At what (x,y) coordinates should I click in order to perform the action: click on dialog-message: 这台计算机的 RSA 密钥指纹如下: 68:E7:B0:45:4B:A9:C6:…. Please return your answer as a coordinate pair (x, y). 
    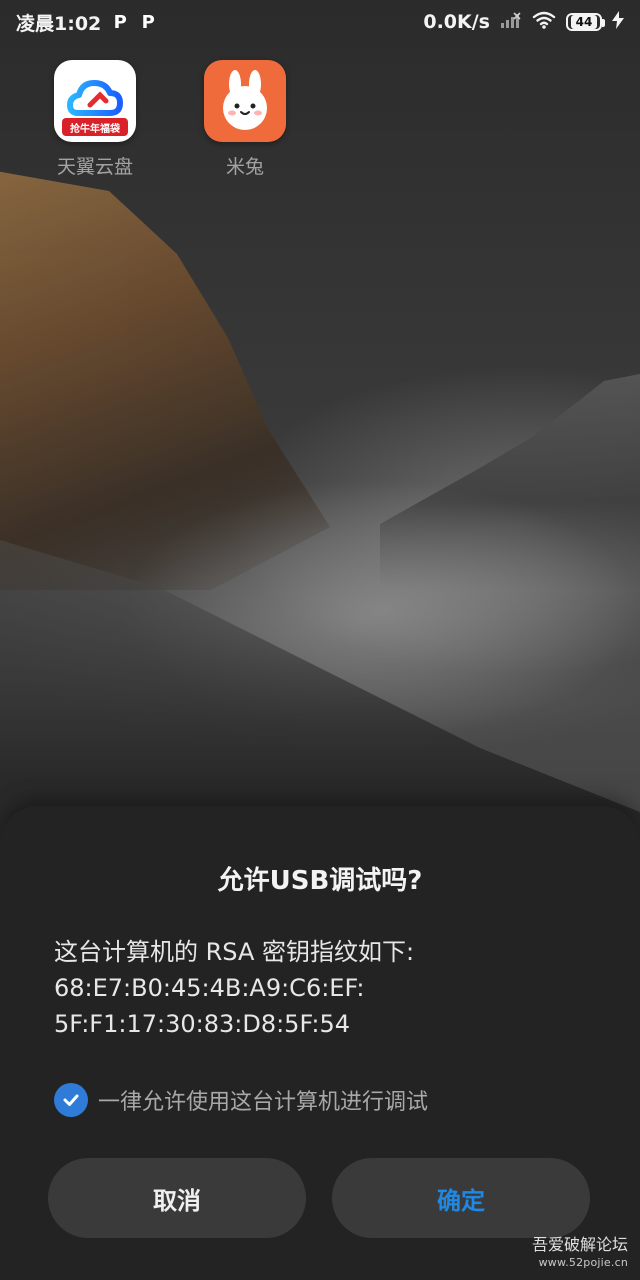
    Looking at the image, I should click on (324, 988).